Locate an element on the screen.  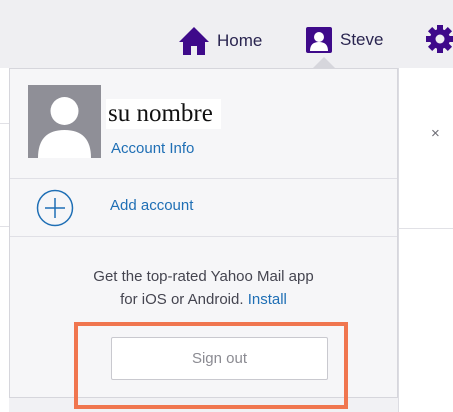
account-info-link: Account Info is located at coordinates (152, 148).